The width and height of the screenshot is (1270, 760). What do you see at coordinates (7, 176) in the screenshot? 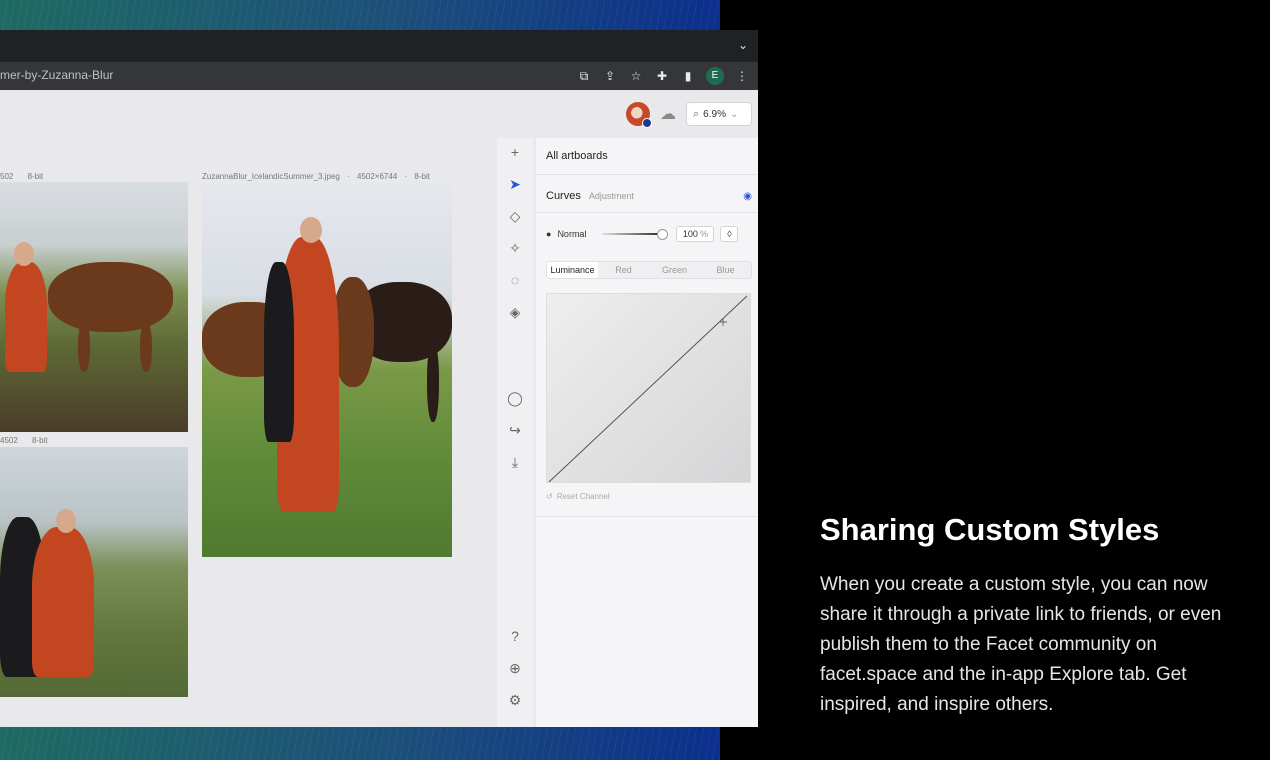
I see `artboard-size: 502` at bounding box center [7, 176].